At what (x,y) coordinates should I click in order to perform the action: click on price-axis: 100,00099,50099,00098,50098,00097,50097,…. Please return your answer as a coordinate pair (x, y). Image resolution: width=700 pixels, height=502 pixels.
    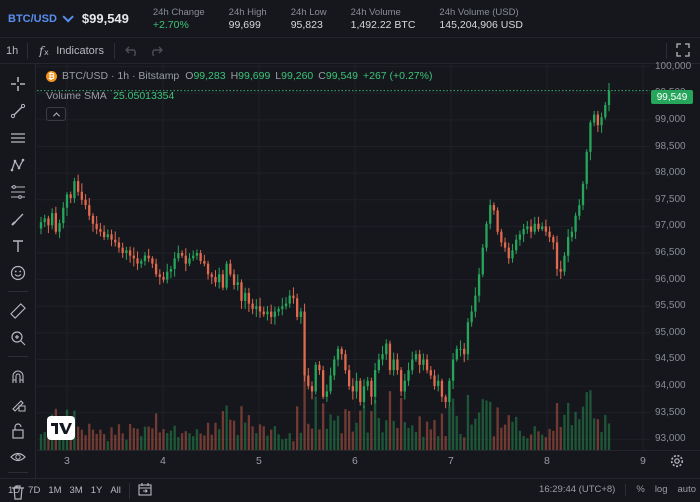
    Looking at the image, I should click on (675, 255).